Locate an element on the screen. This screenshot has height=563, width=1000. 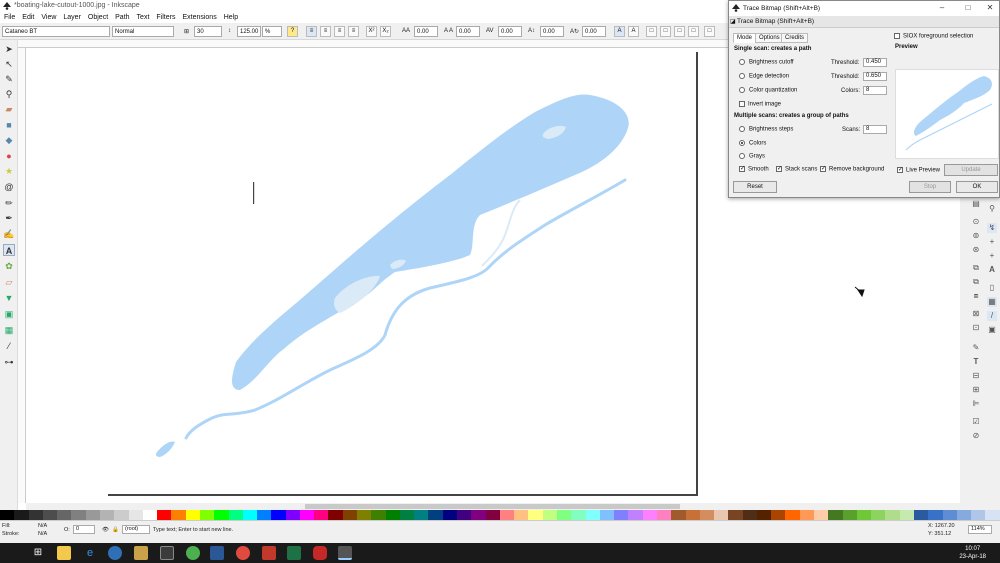
filezilla-icon is located at coordinates (269, 553).